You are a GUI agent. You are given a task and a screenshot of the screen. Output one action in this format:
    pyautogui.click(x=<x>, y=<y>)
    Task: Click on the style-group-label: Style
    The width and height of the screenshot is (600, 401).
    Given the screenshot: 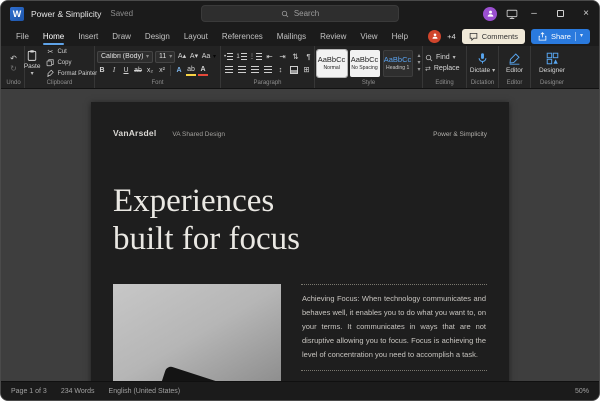 What is the action you would take?
    pyautogui.click(x=368, y=83)
    